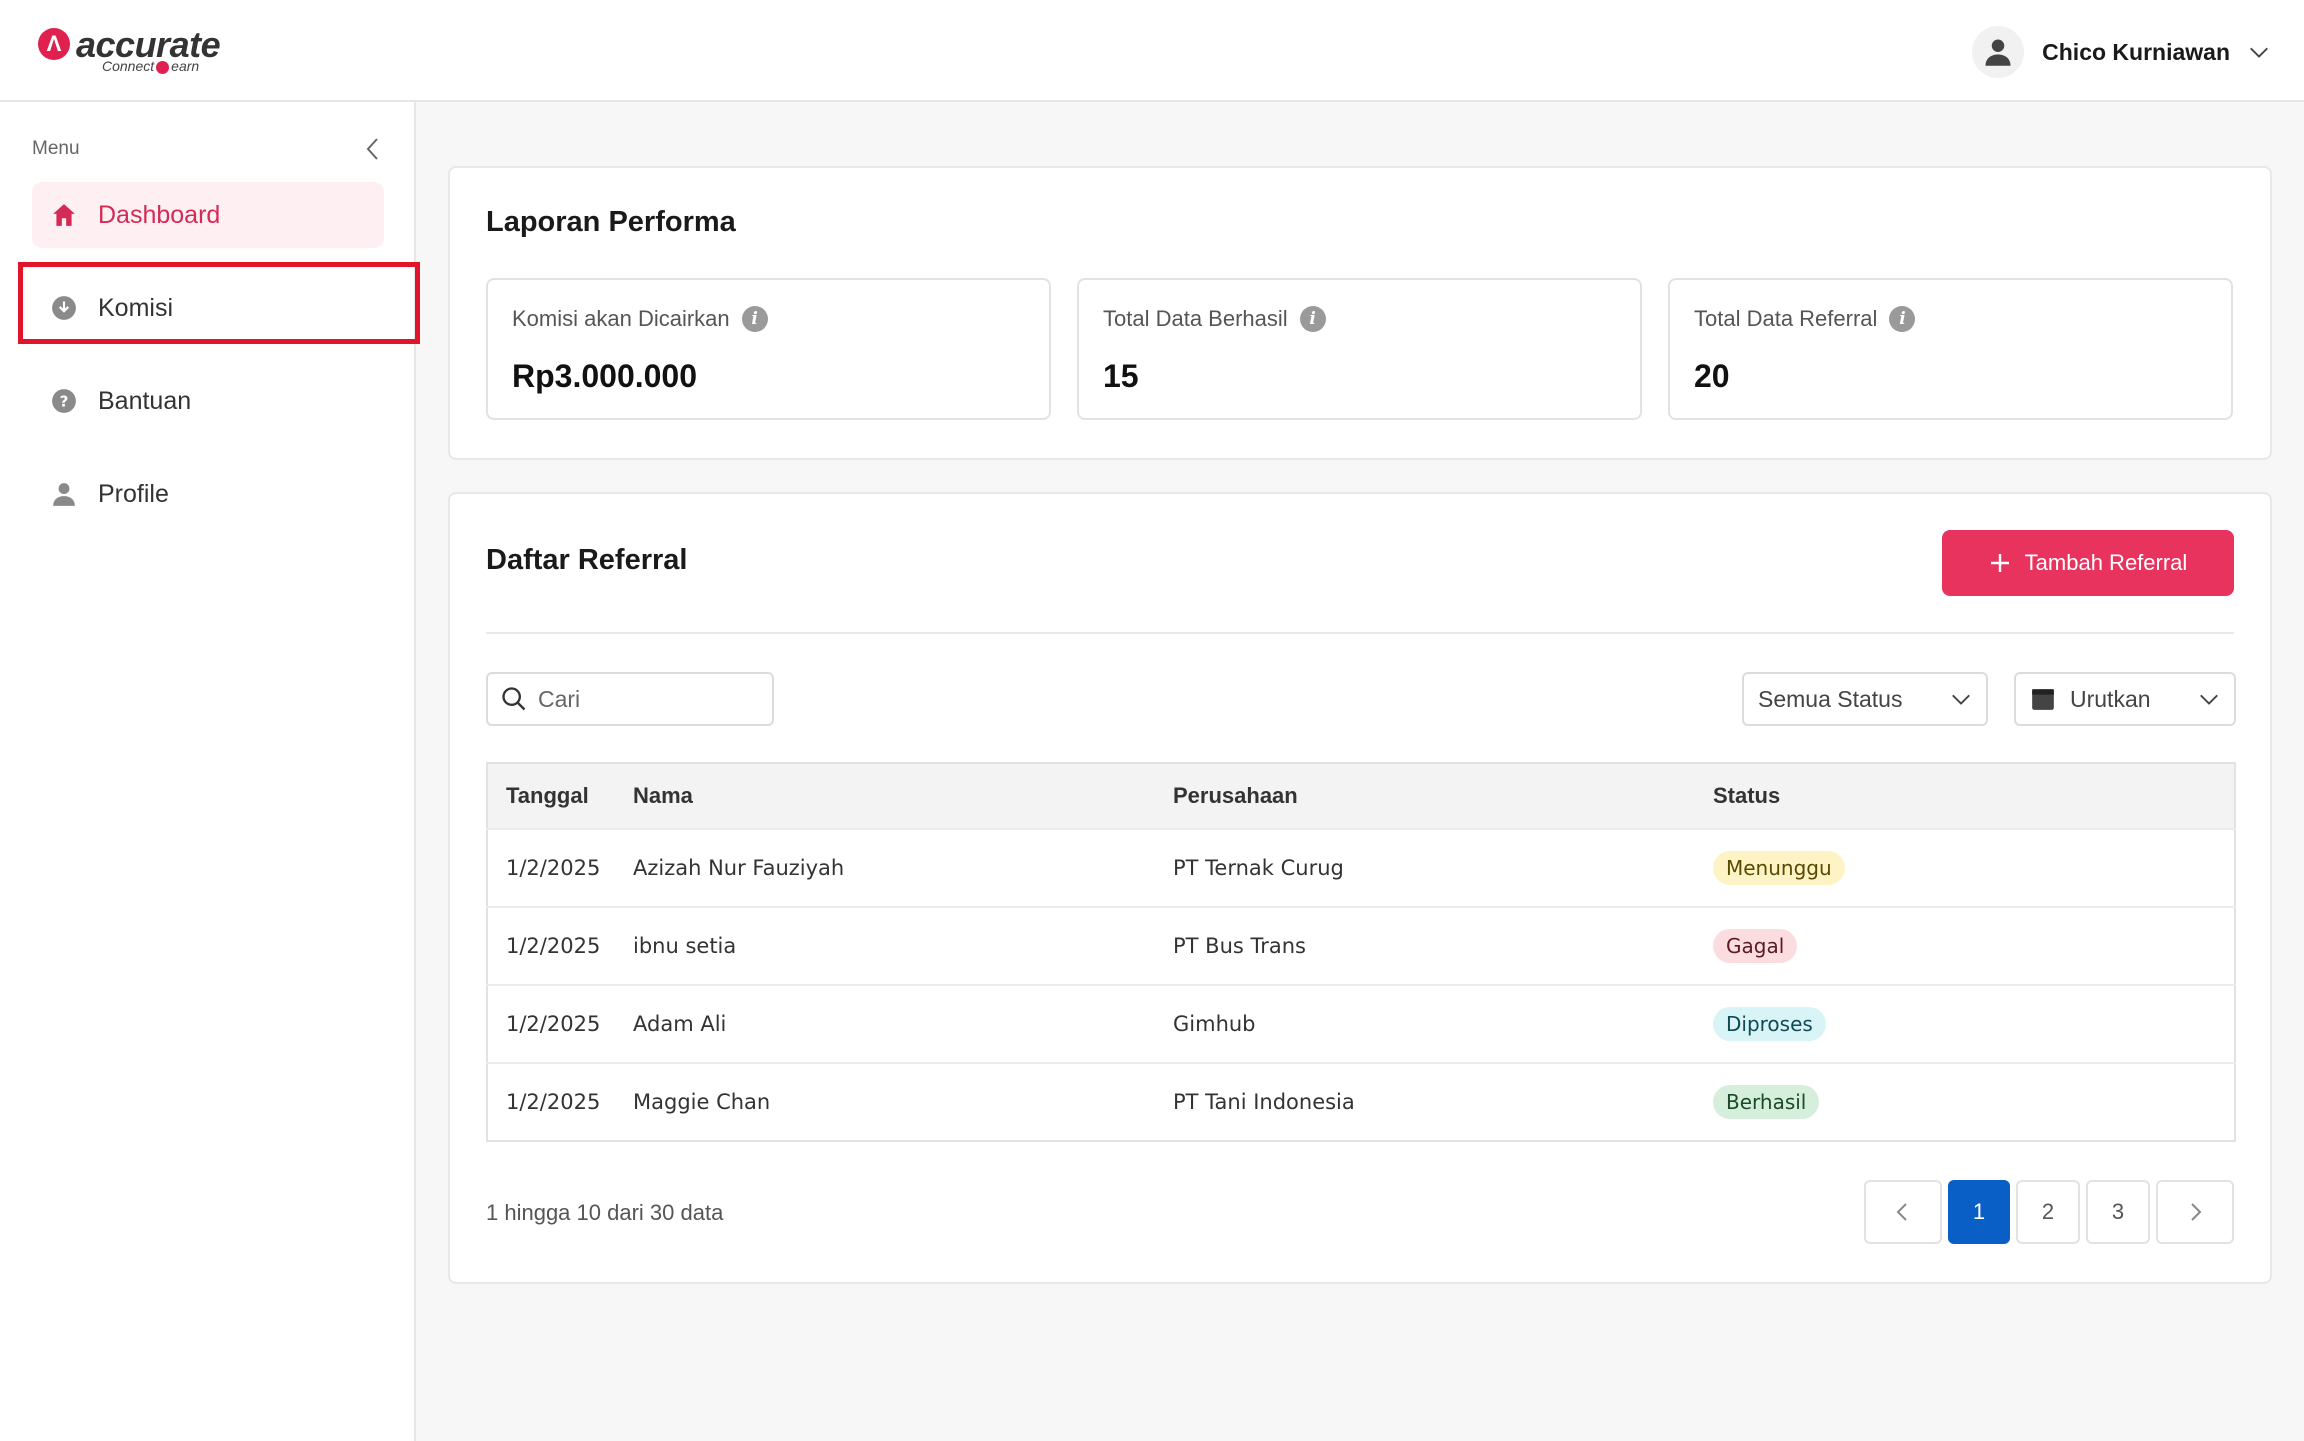 The width and height of the screenshot is (2304, 1441). What do you see at coordinates (145, 400) in the screenshot?
I see `sidebar-item-label: Bantuan` at bounding box center [145, 400].